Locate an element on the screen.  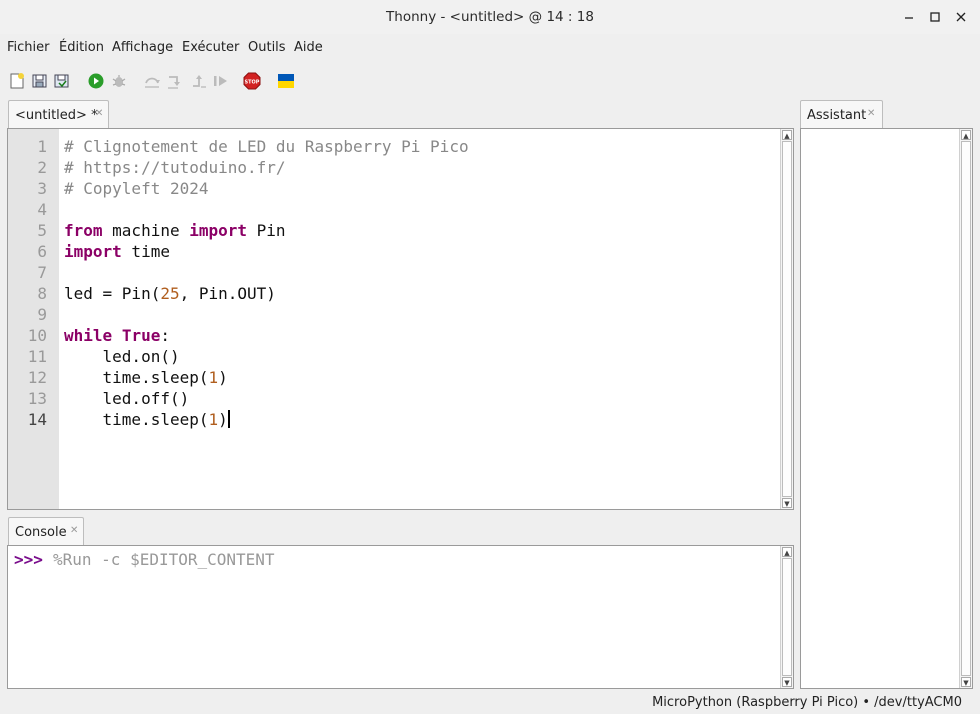
line-number: 6 is located at coordinates (42, 251).